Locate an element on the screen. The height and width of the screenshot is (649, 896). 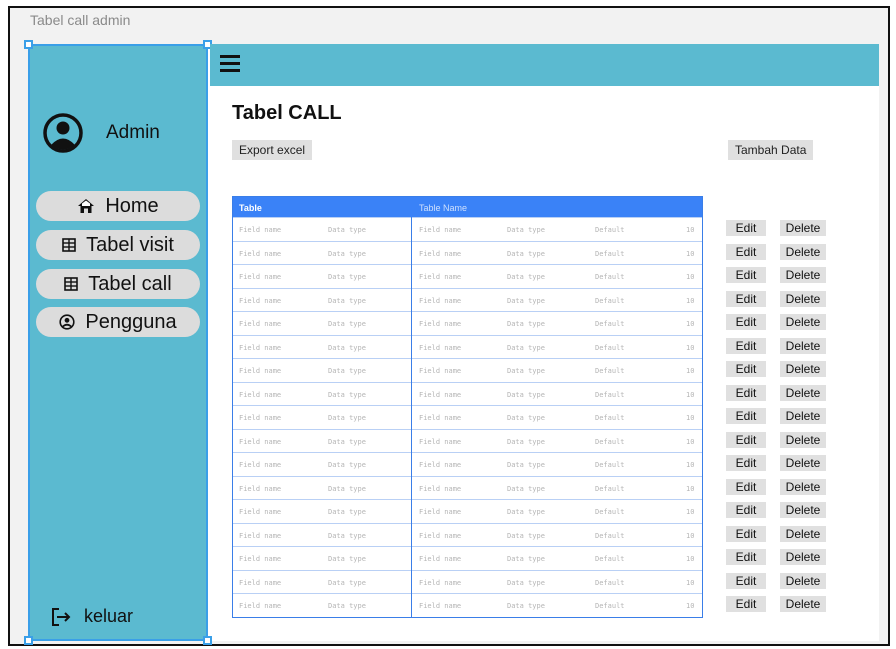
sidebar-item-home: Home is located at coordinates (118, 206).